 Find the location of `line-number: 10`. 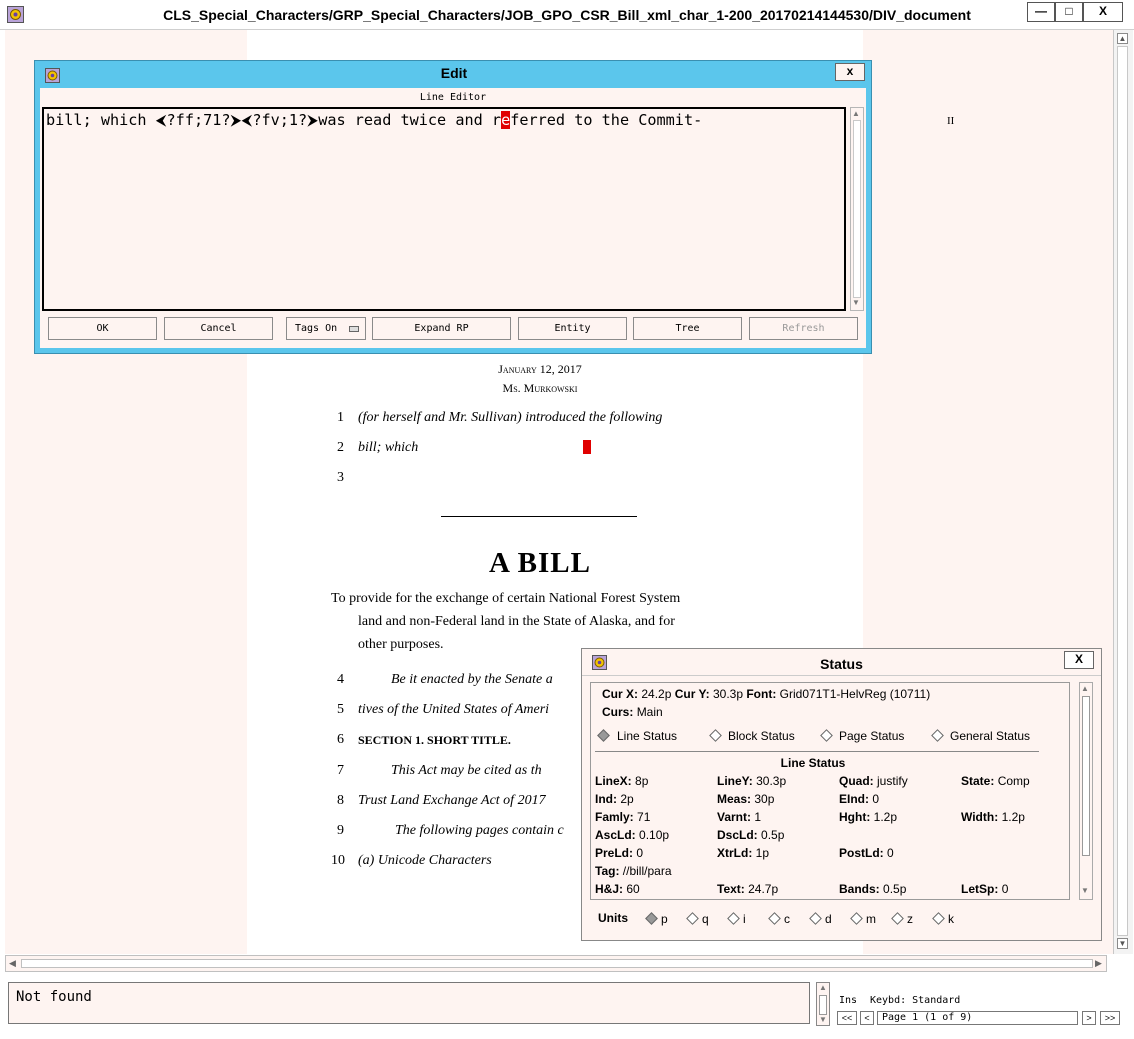

line-number: 10 is located at coordinates (338, 860).